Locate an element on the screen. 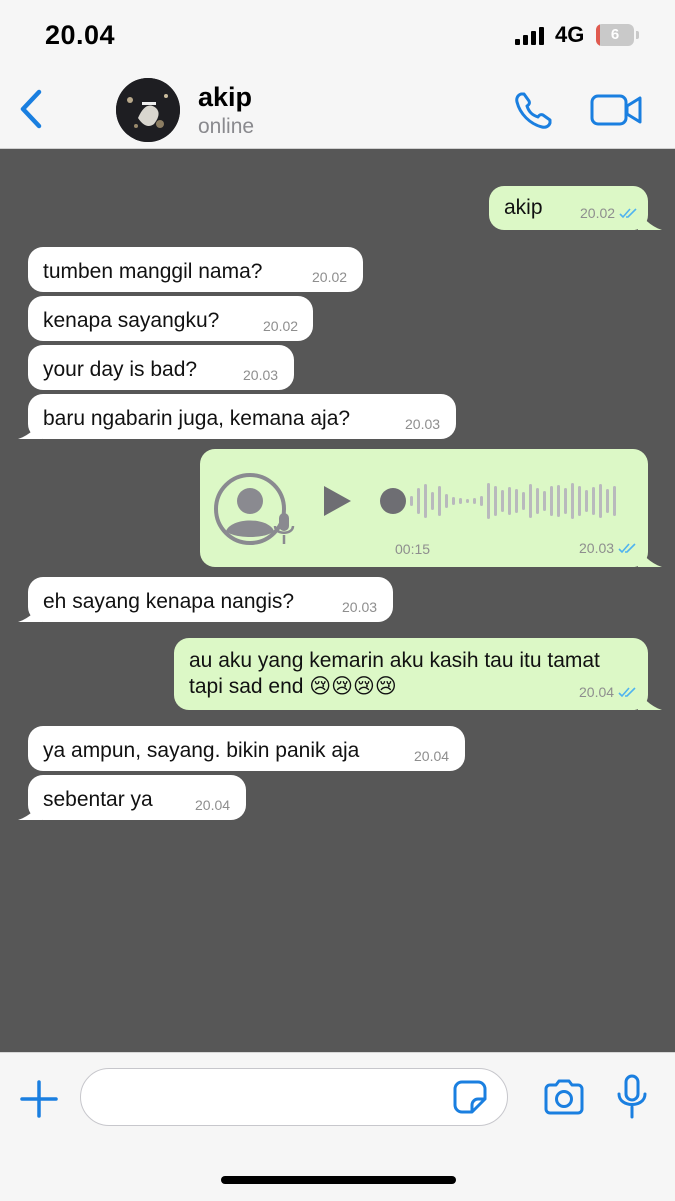  message-bubble-outgoing: akip 20.02 is located at coordinates (575, 208).